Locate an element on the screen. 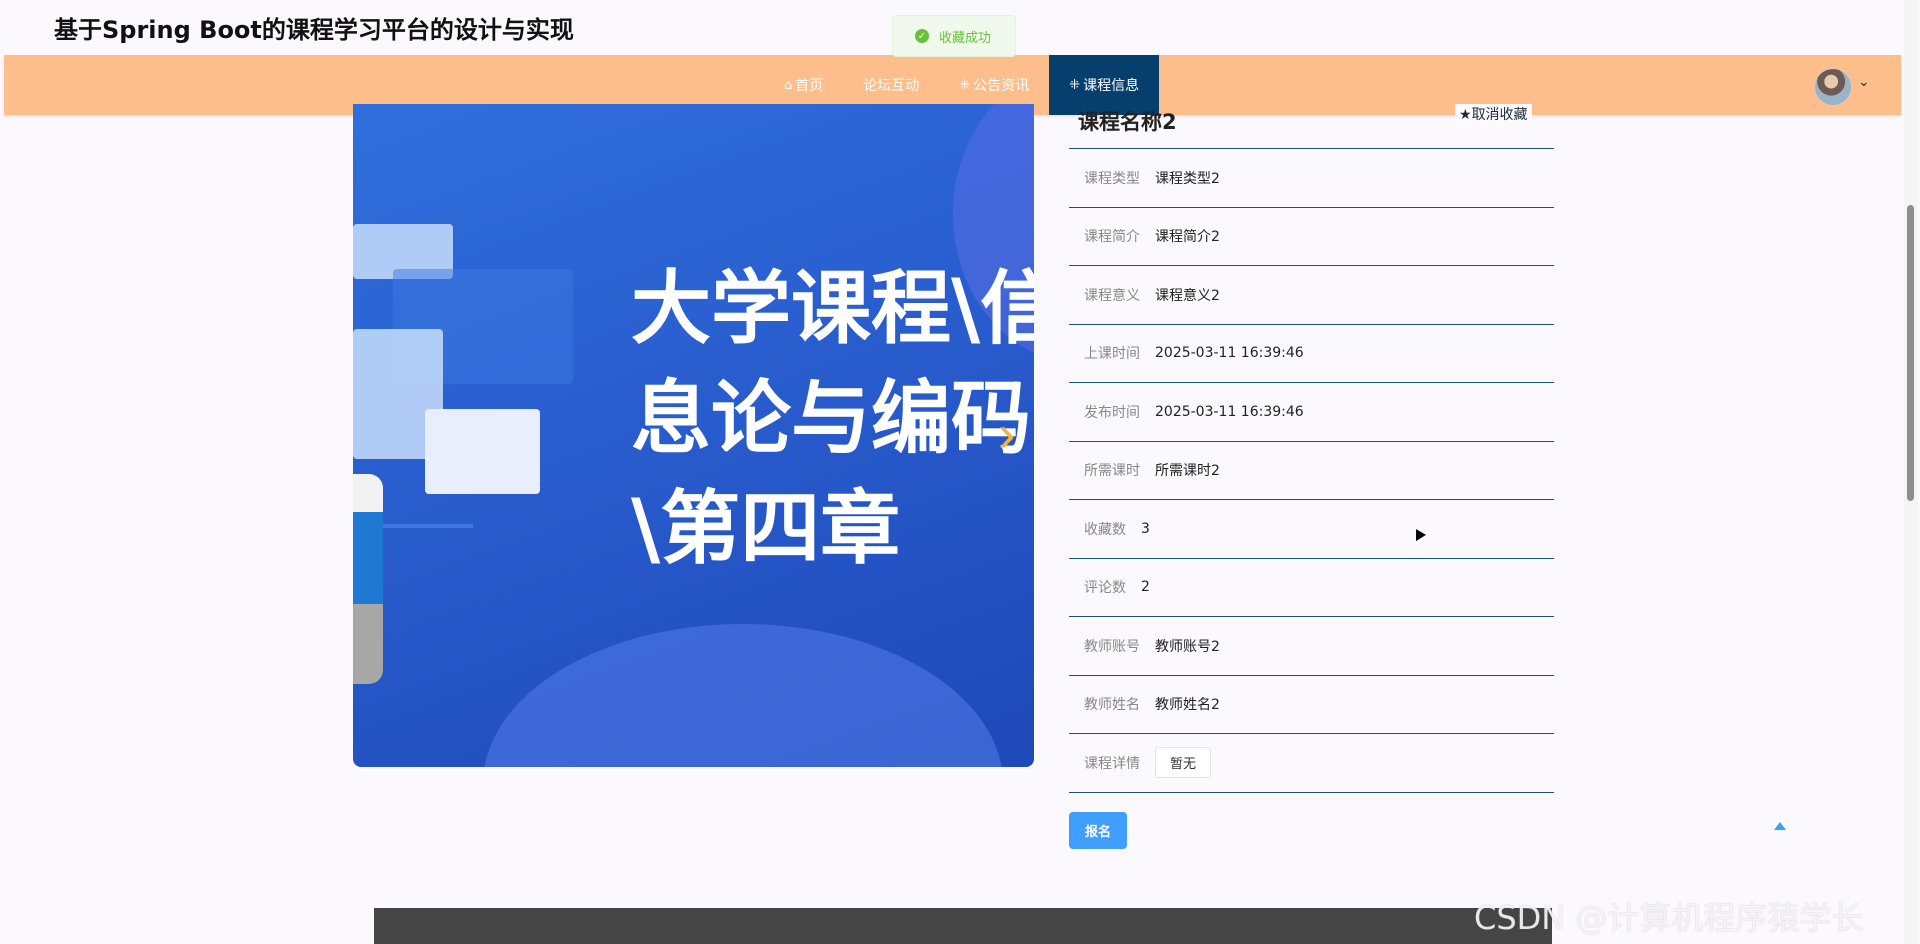  detail-row: 课程简介 课程简介2 is located at coordinates (1311, 237).